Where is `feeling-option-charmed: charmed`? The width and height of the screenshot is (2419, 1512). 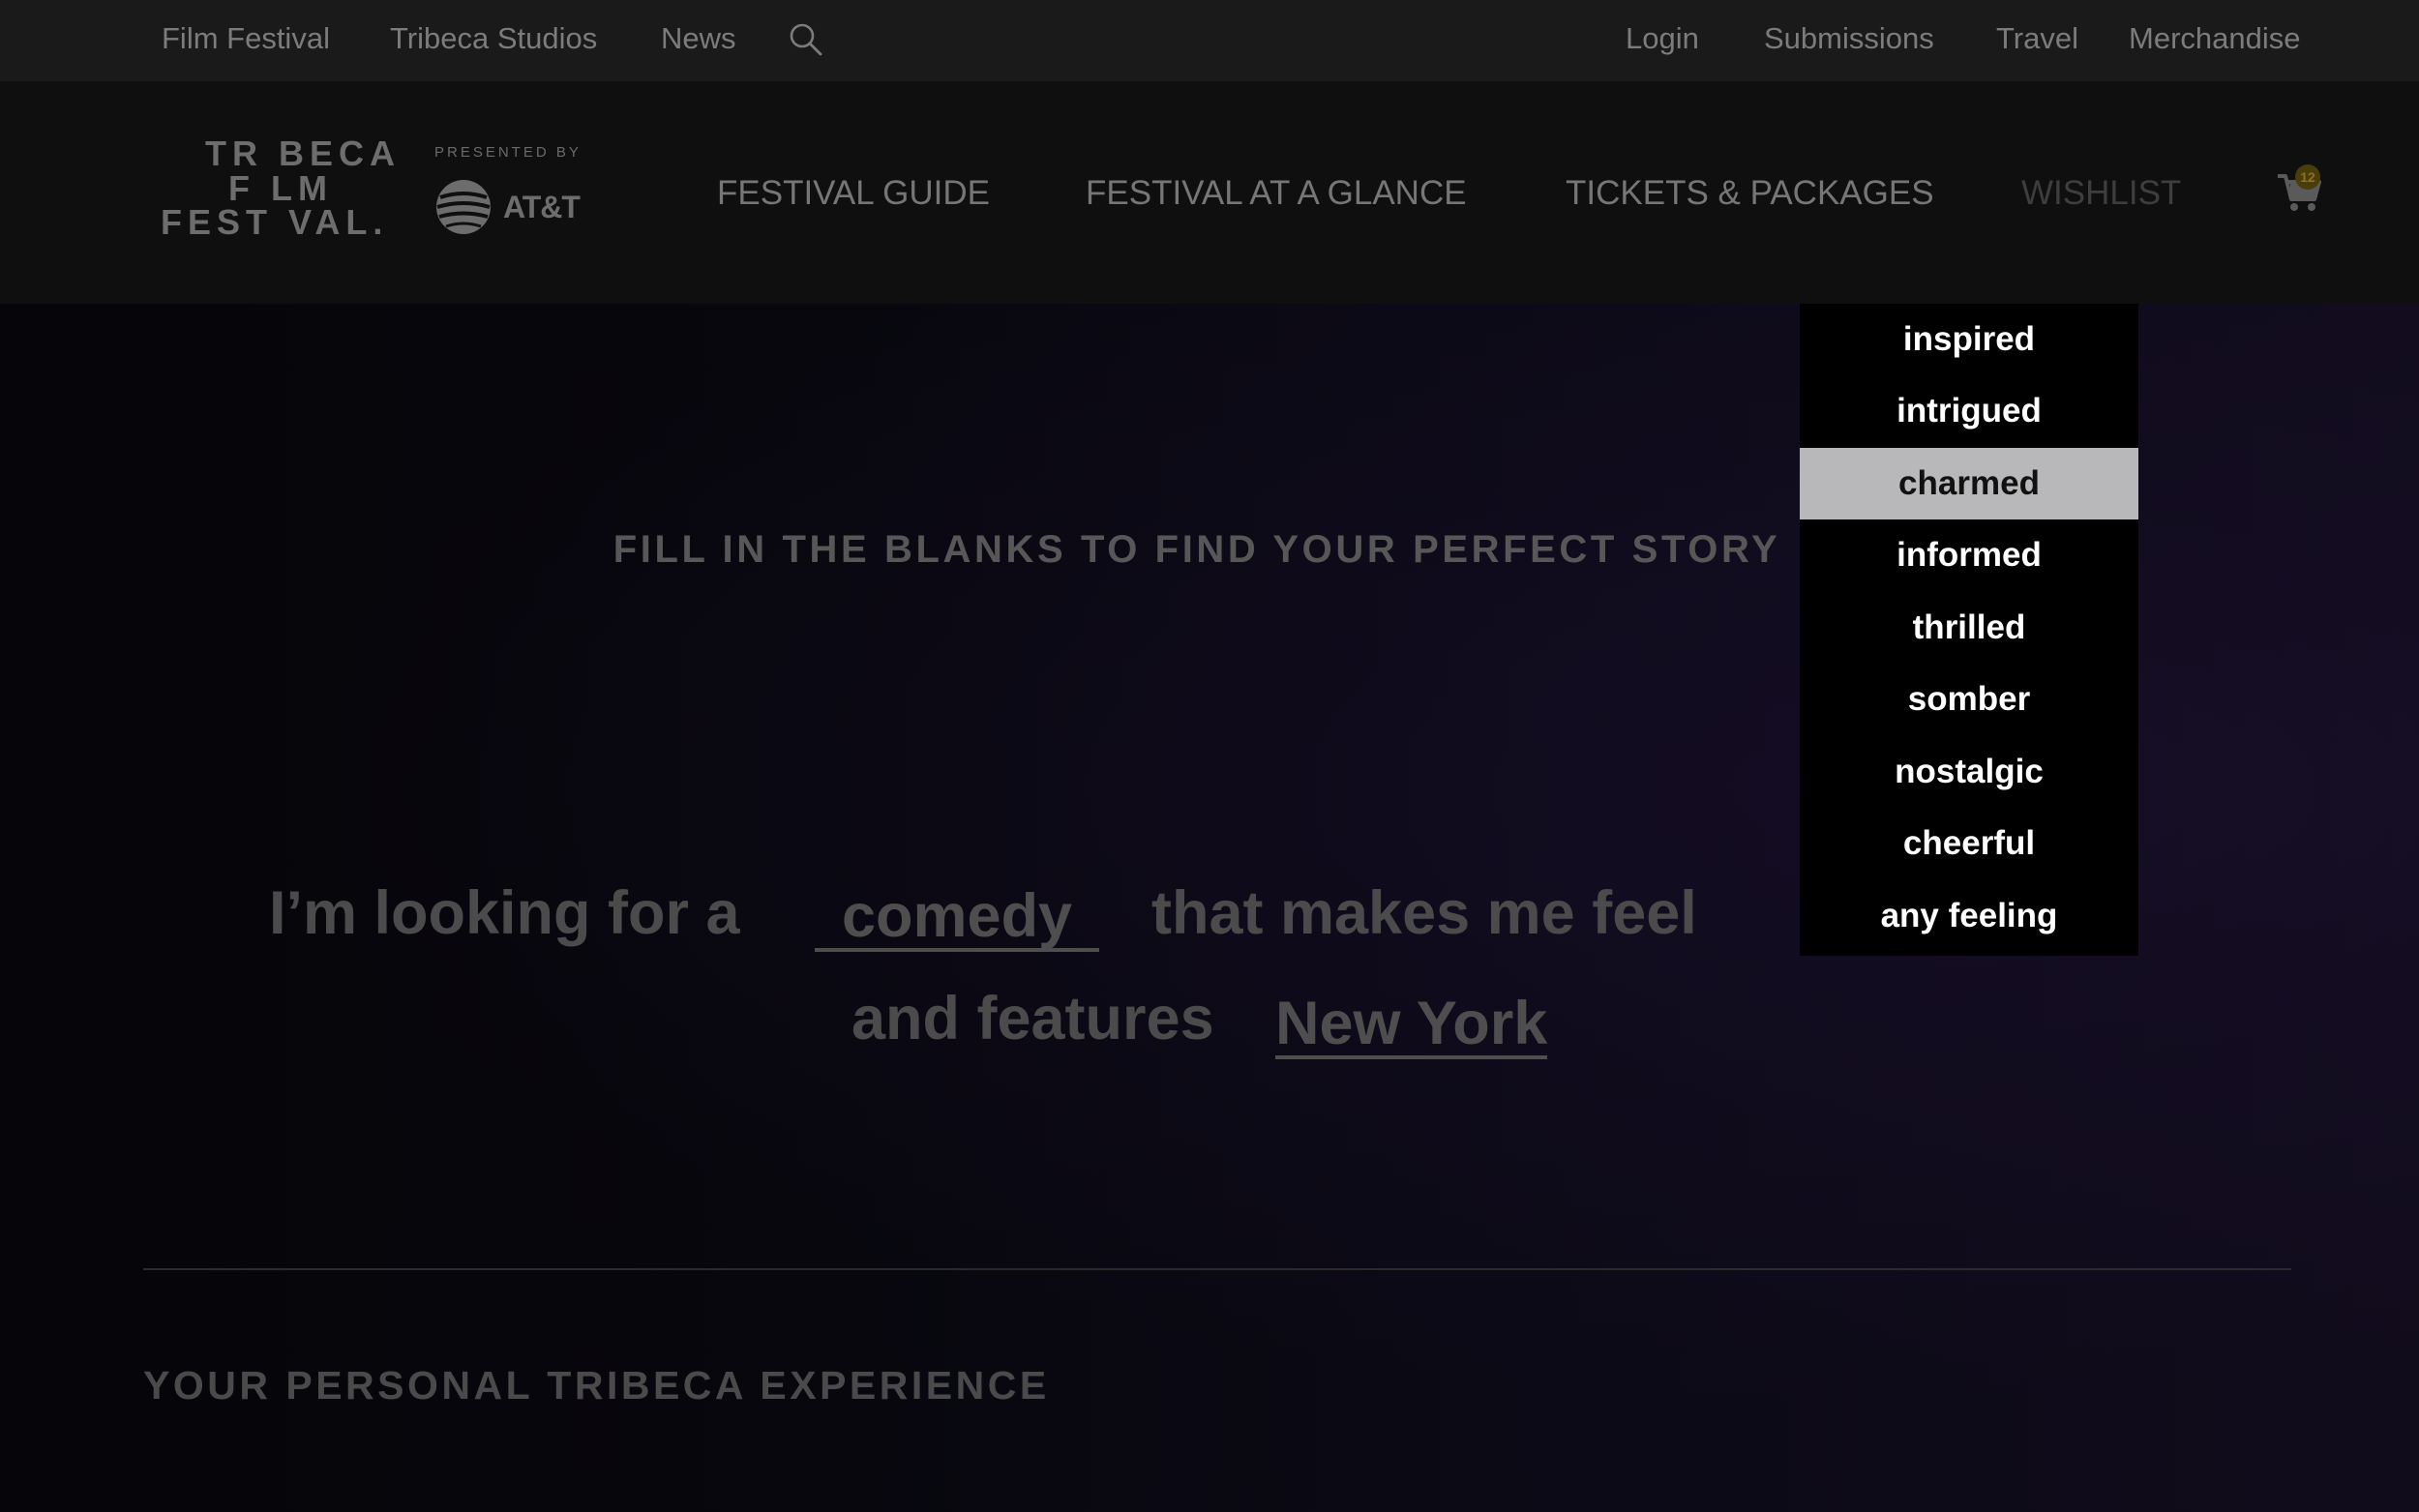 feeling-option-charmed: charmed is located at coordinates (1969, 484).